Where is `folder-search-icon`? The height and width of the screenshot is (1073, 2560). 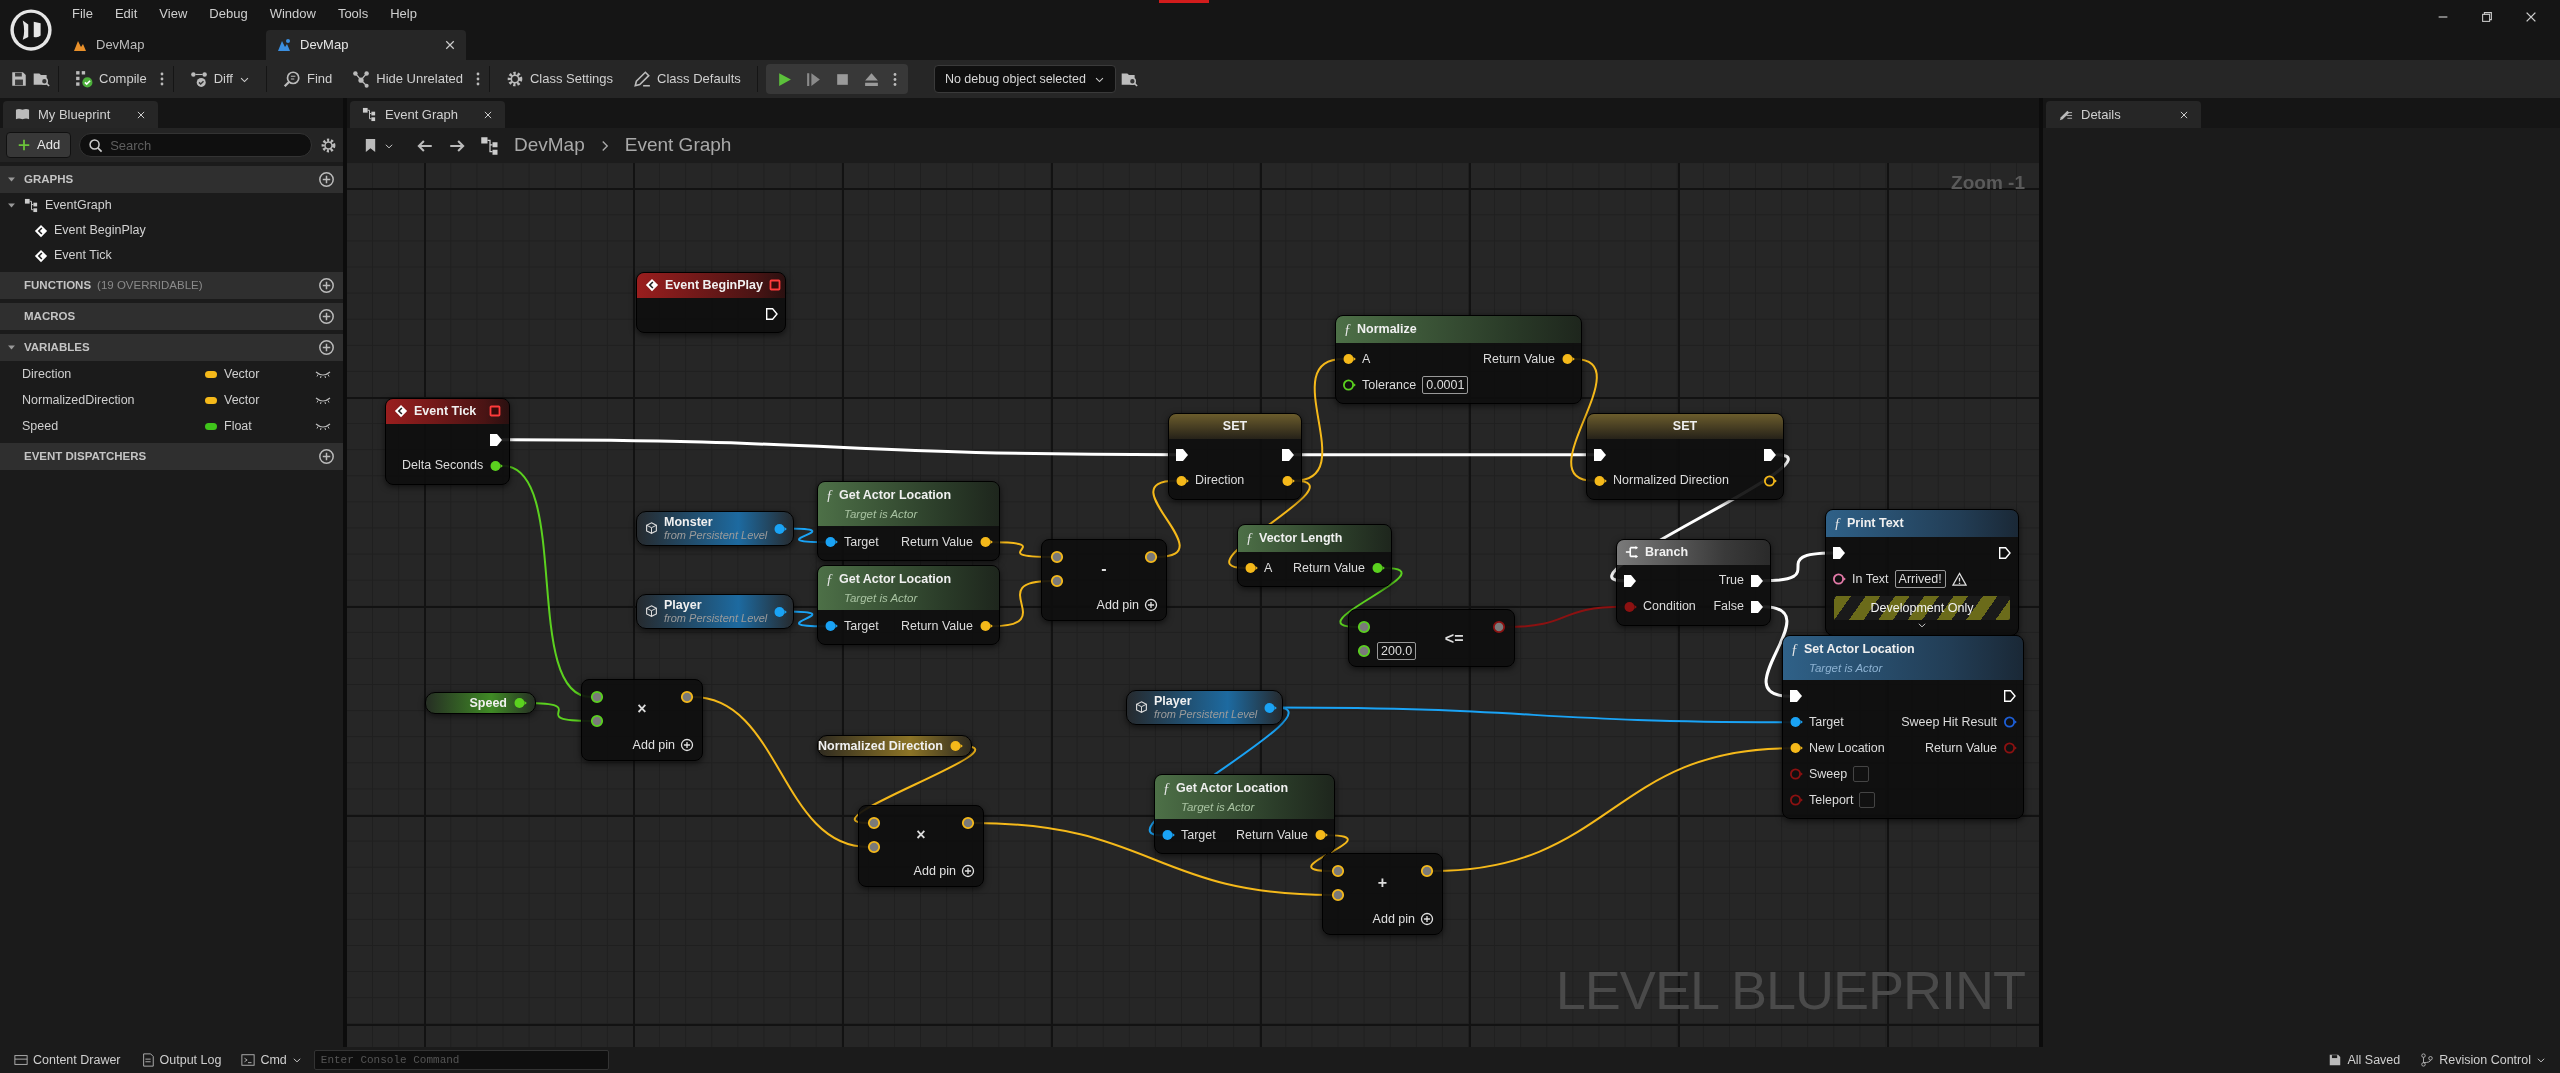
folder-search-icon is located at coordinates (41, 79).